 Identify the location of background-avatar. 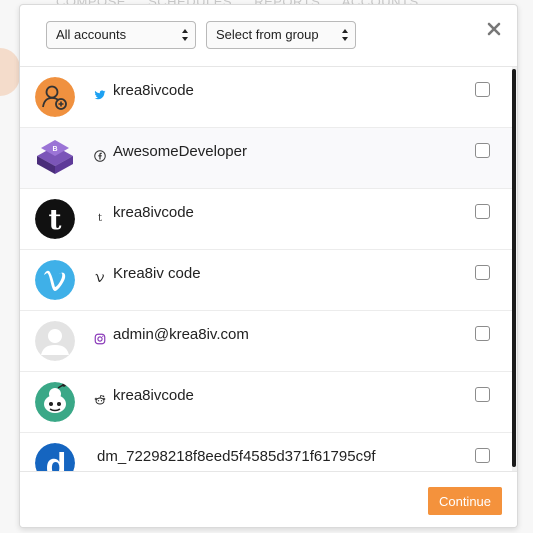
(10, 72).